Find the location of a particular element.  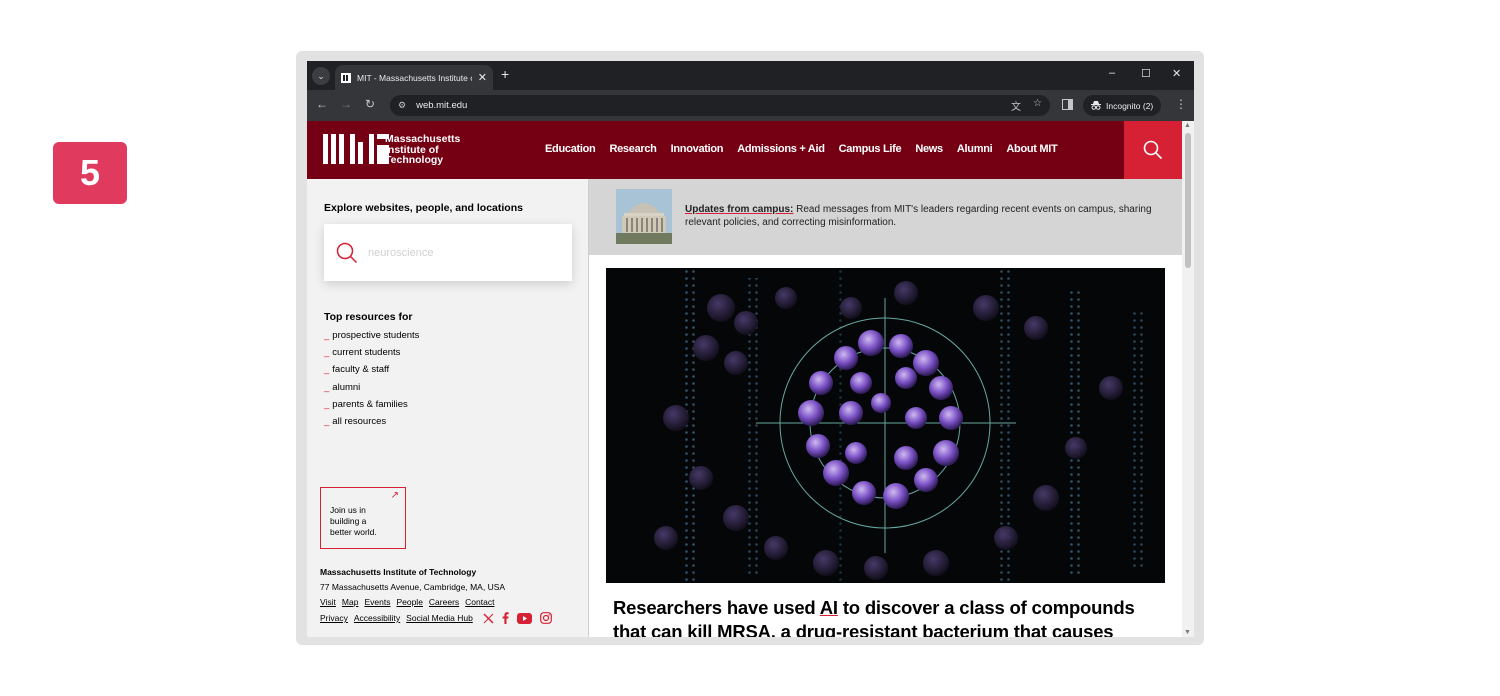

mit-favicon-icon is located at coordinates (346, 77).